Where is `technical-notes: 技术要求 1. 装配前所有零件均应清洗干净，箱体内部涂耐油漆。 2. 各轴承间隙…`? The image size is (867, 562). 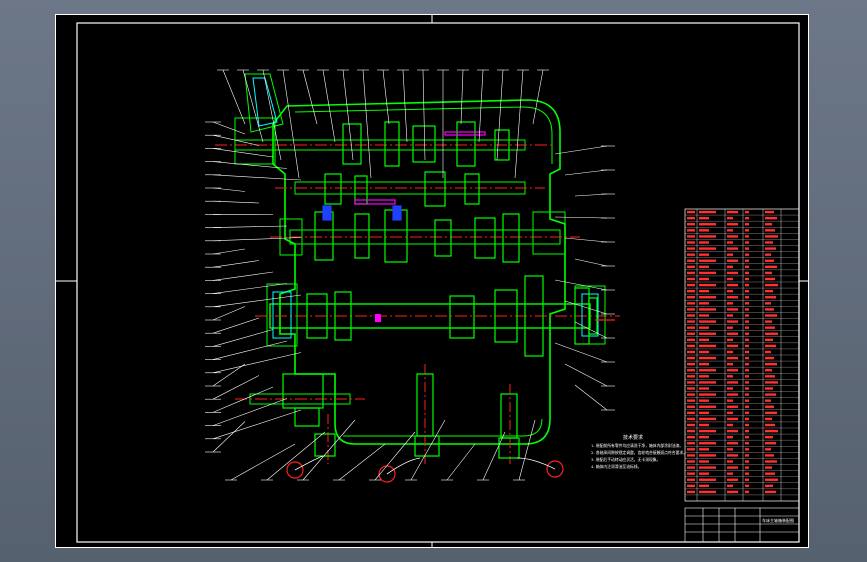 technical-notes: 技术要求 1. 装配前所有零件均应清洗干净，箱体内部涂耐油漆。 2. 各轴承间隙… is located at coordinates (639, 451).